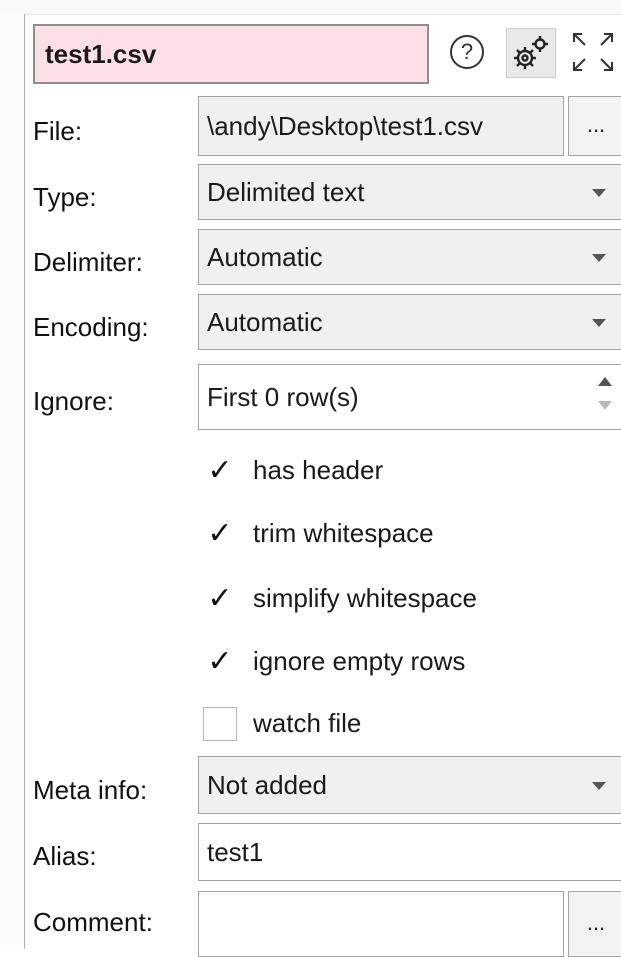  What do you see at coordinates (265, 322) in the screenshot?
I see `encoding-select-value: Automatic` at bounding box center [265, 322].